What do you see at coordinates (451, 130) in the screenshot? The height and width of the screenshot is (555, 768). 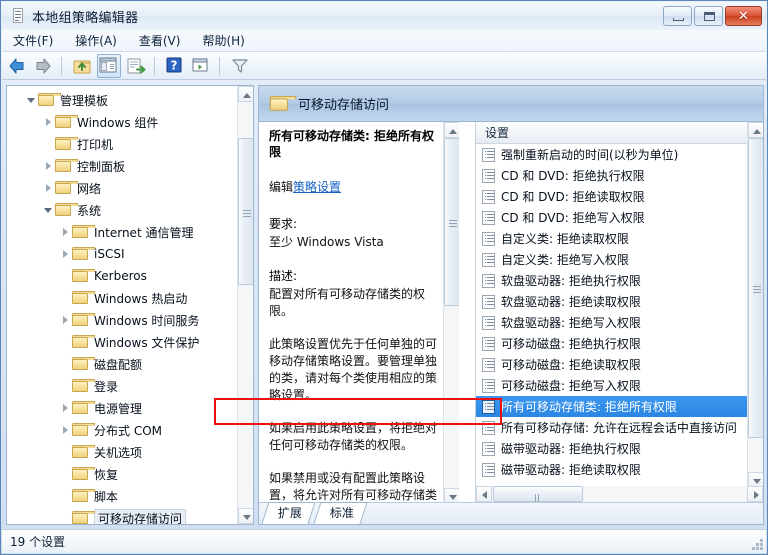 I see `description-scroll-up-button` at bounding box center [451, 130].